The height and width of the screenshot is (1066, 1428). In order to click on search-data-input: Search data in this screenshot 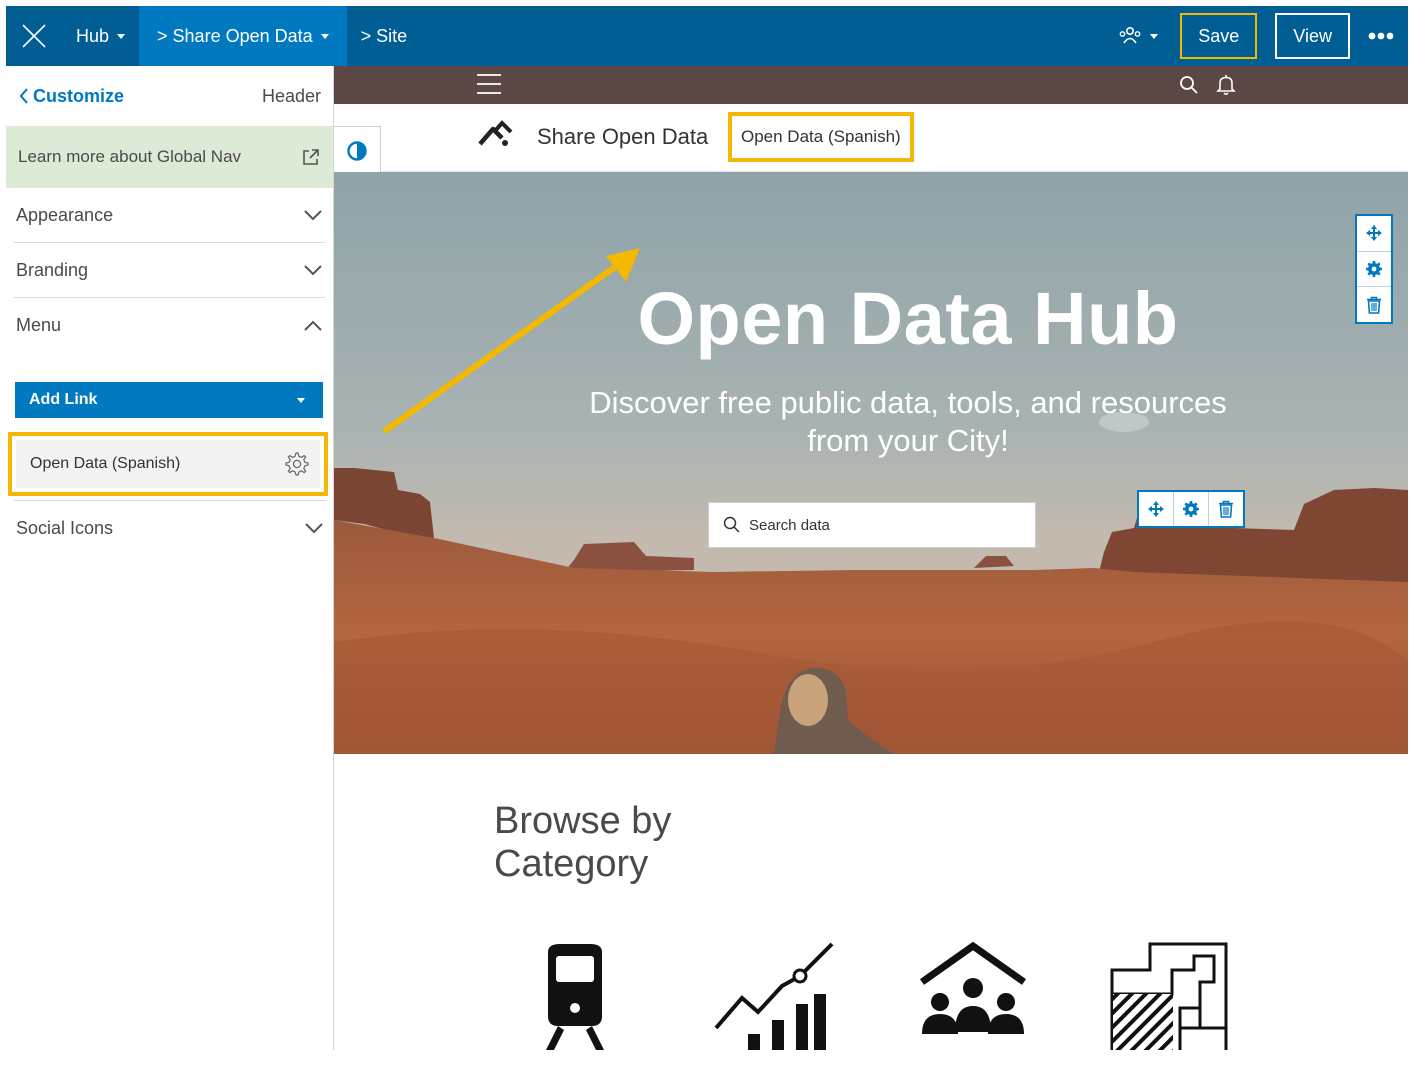, I will do `click(872, 525)`.